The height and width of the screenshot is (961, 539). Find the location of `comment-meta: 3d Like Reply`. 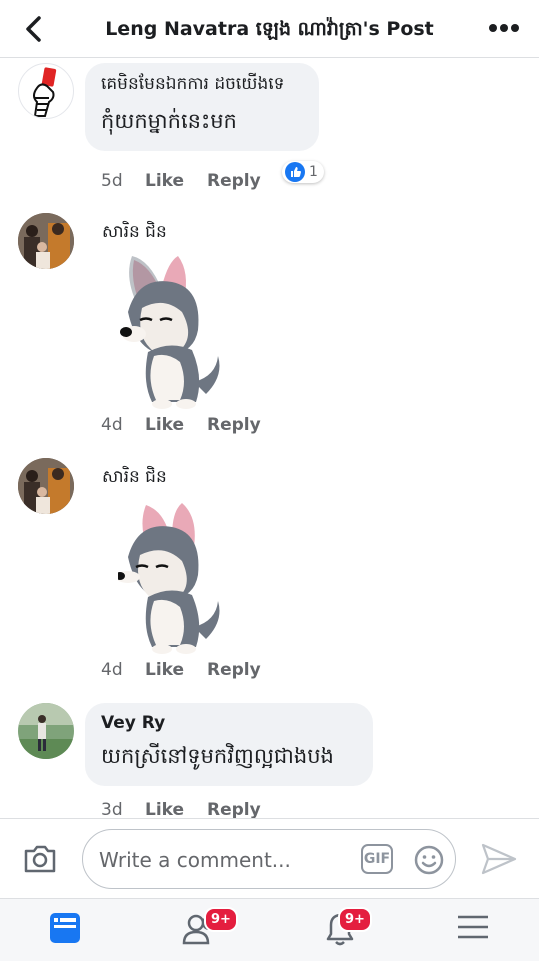

comment-meta: 3d Like Reply is located at coordinates (181, 809).